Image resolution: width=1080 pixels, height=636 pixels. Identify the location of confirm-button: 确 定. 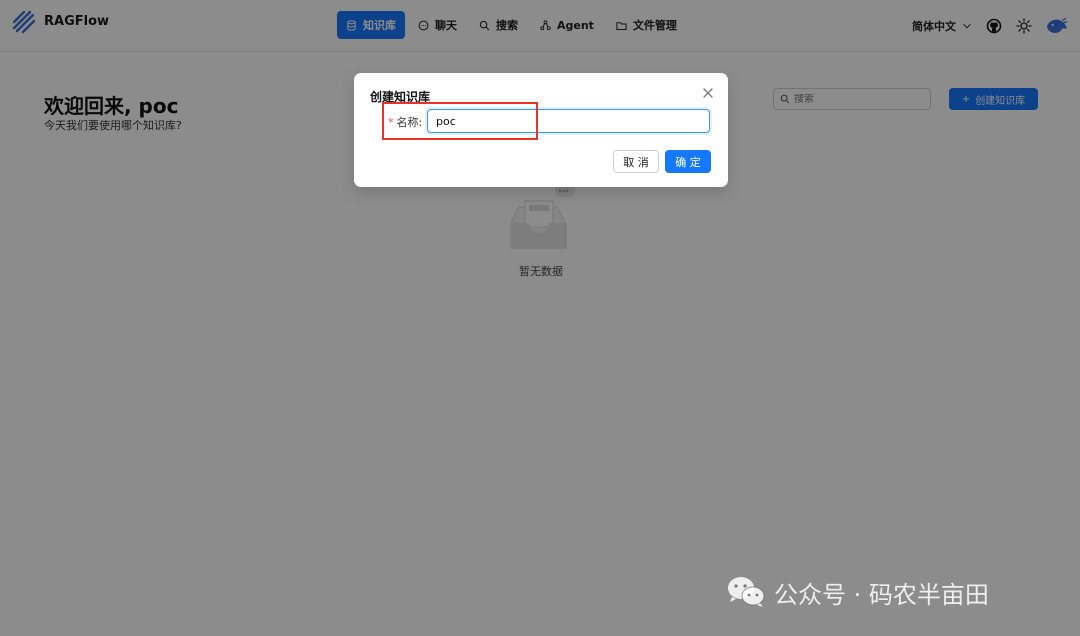
(688, 161).